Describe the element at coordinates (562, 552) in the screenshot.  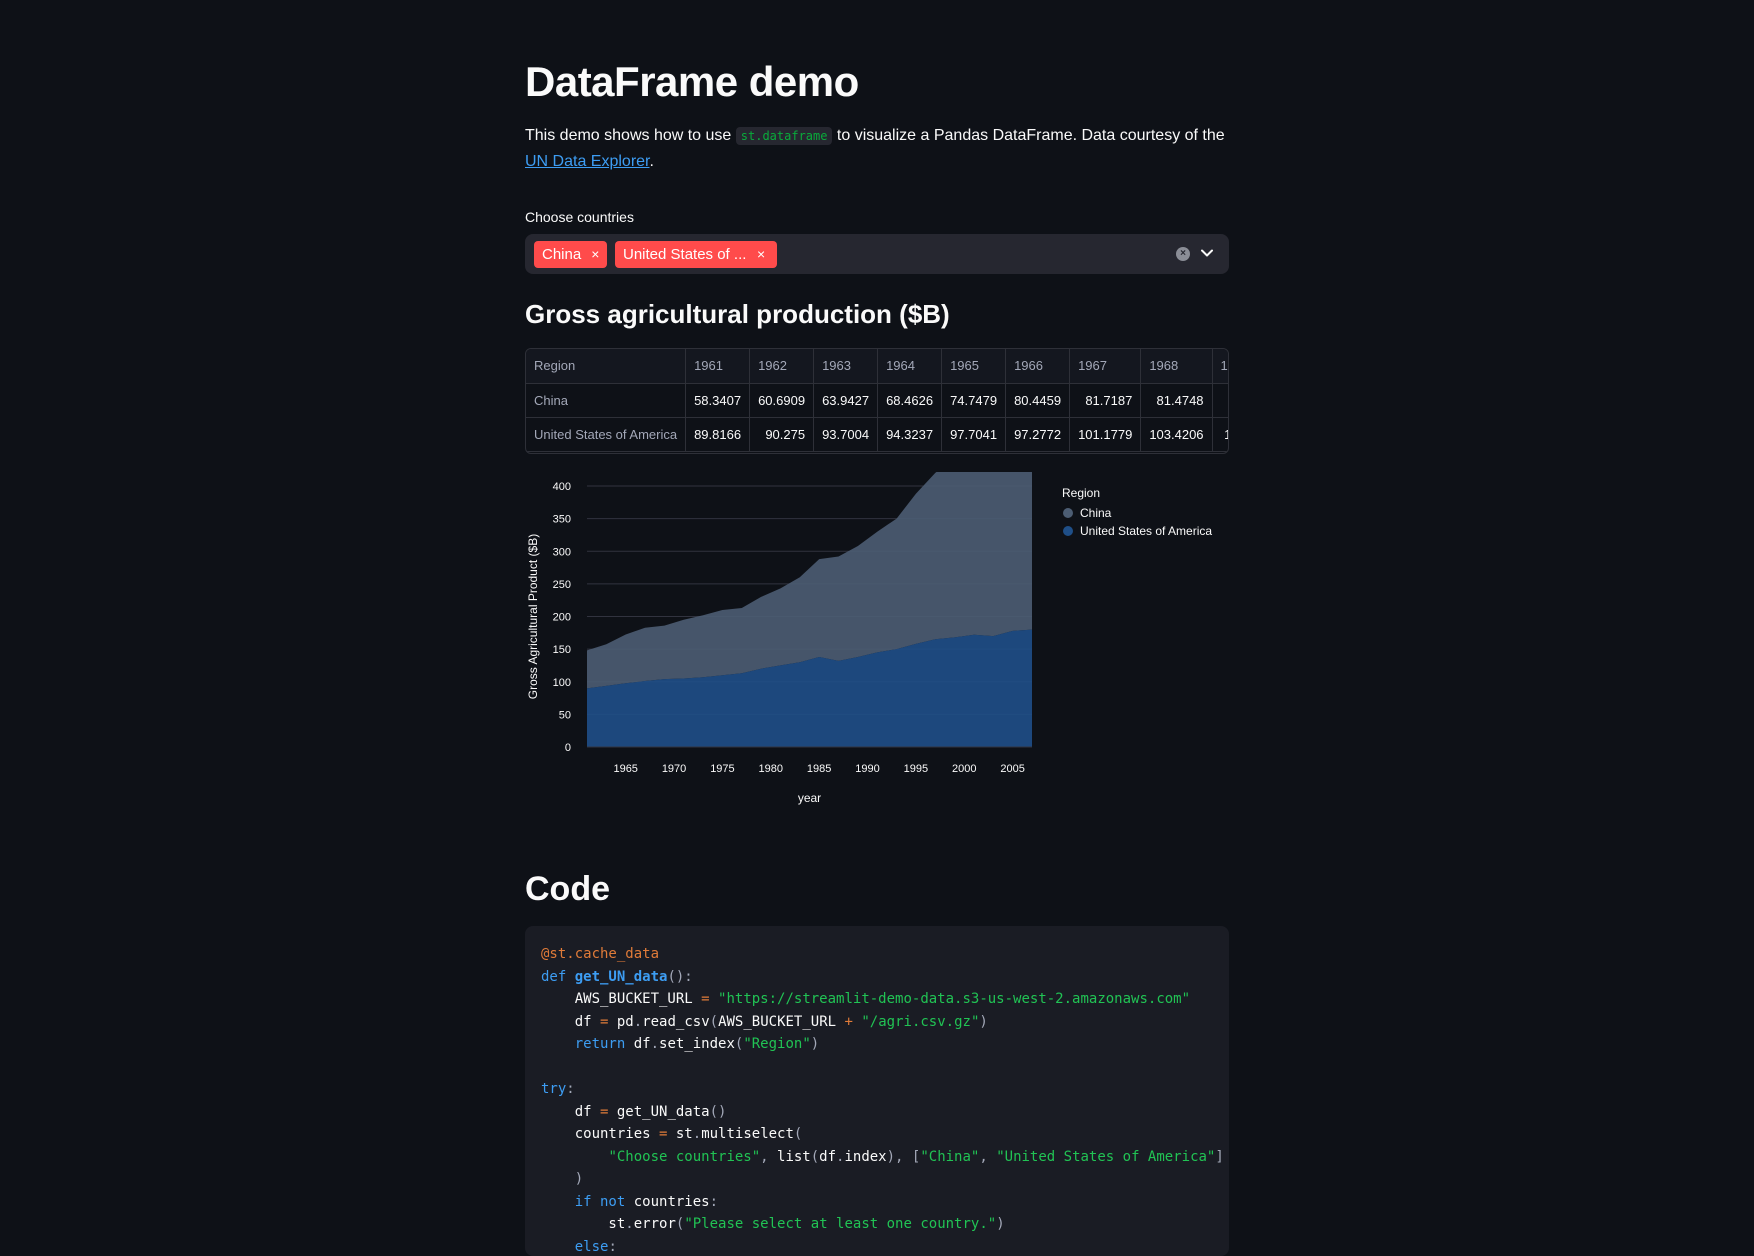
I see `y-tick-label: 300` at that location.